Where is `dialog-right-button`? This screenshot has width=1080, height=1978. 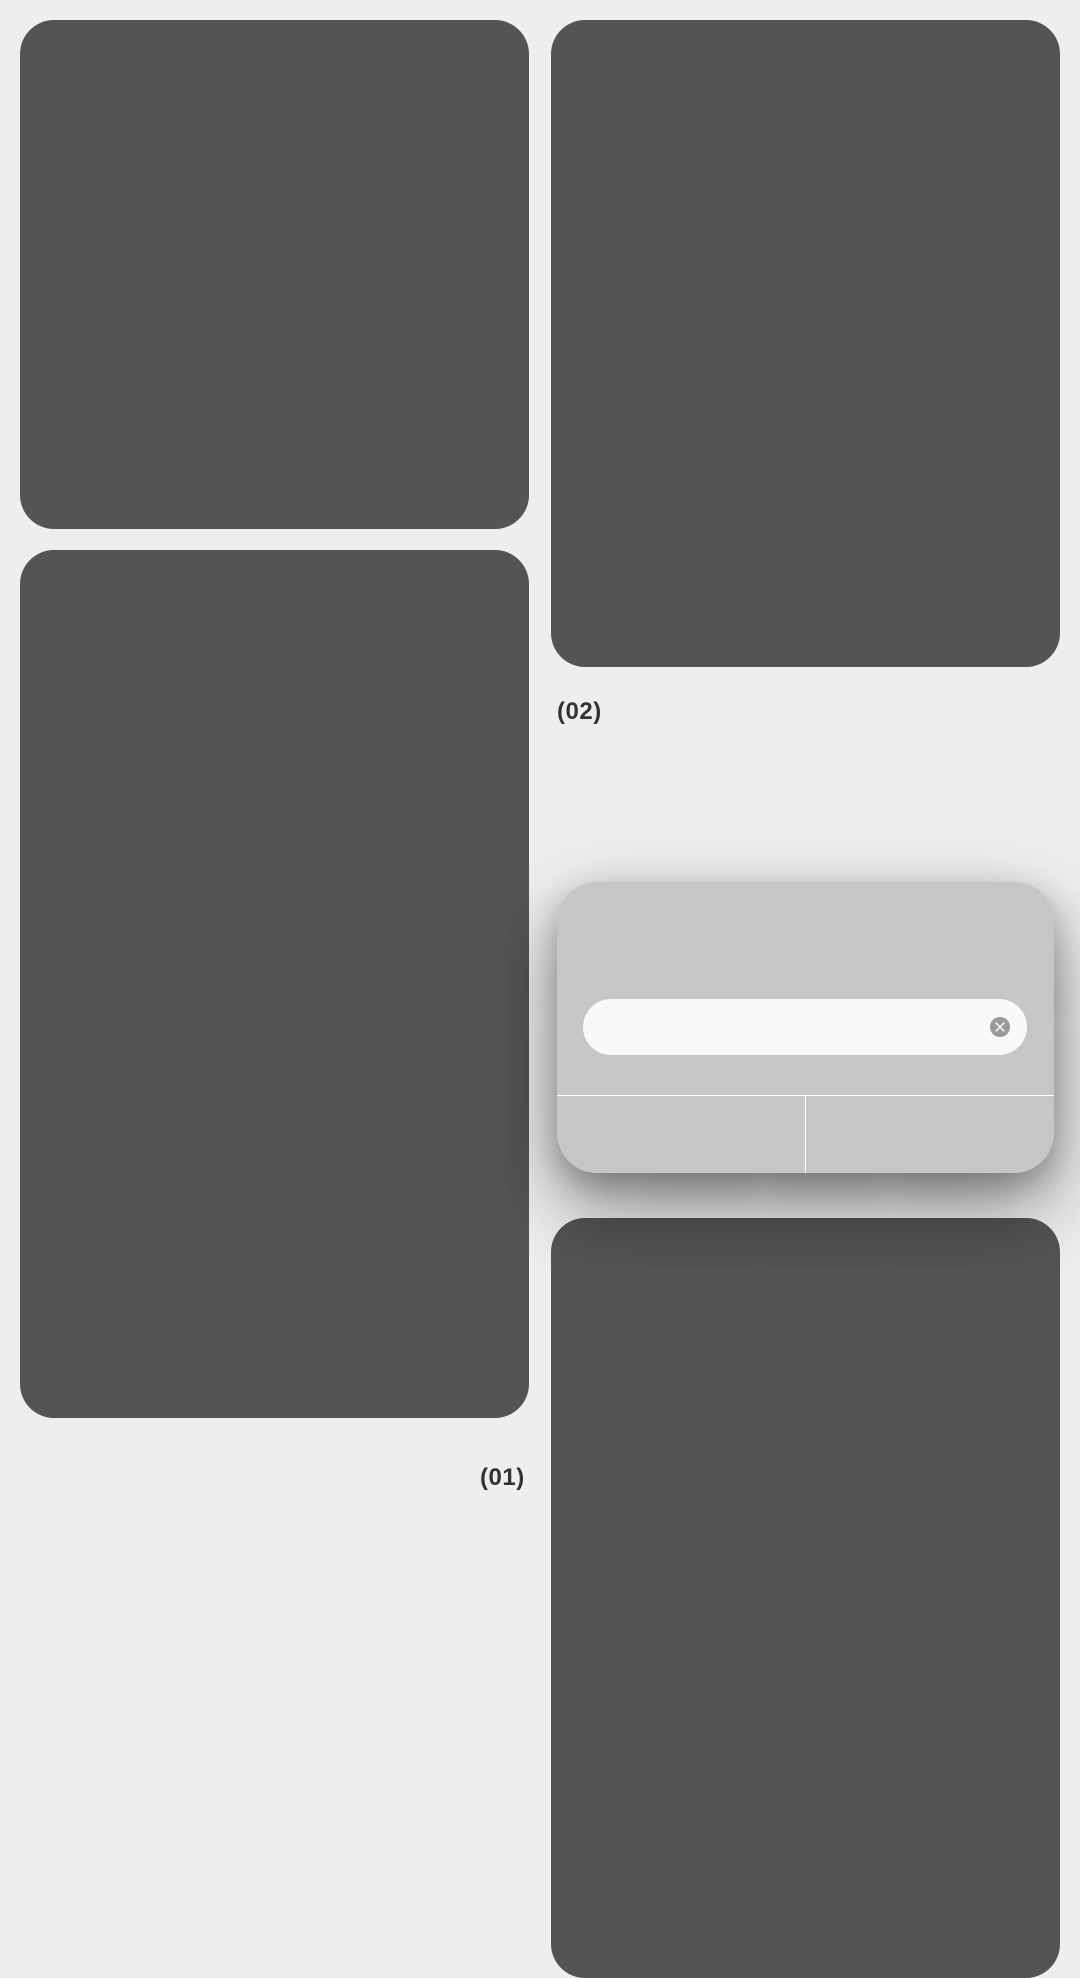 dialog-right-button is located at coordinates (930, 1134).